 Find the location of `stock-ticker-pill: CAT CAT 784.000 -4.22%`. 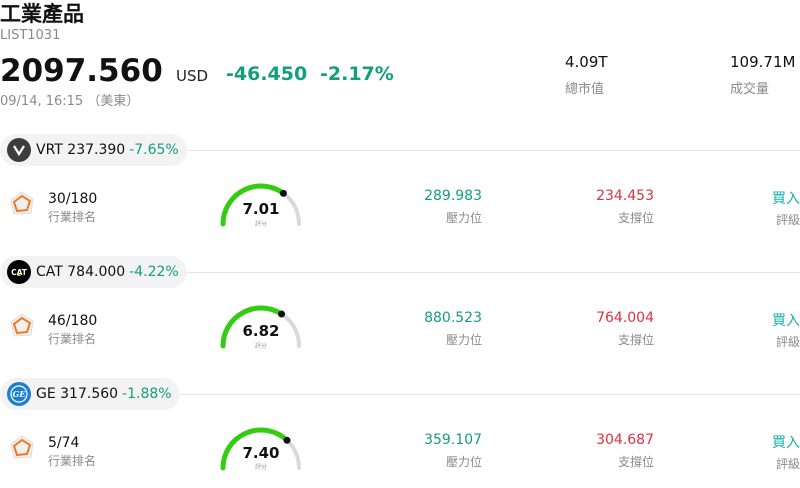

stock-ticker-pill: CAT CAT 784.000 -4.22% is located at coordinates (93, 272).